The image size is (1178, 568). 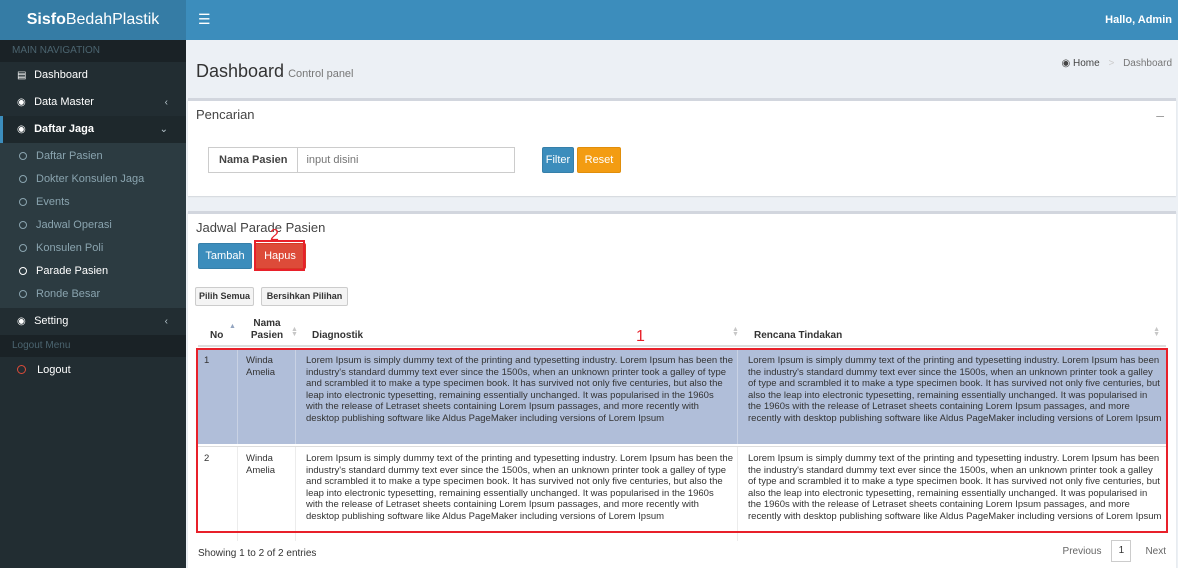 I want to click on filter-button: Filter, so click(x=558, y=160).